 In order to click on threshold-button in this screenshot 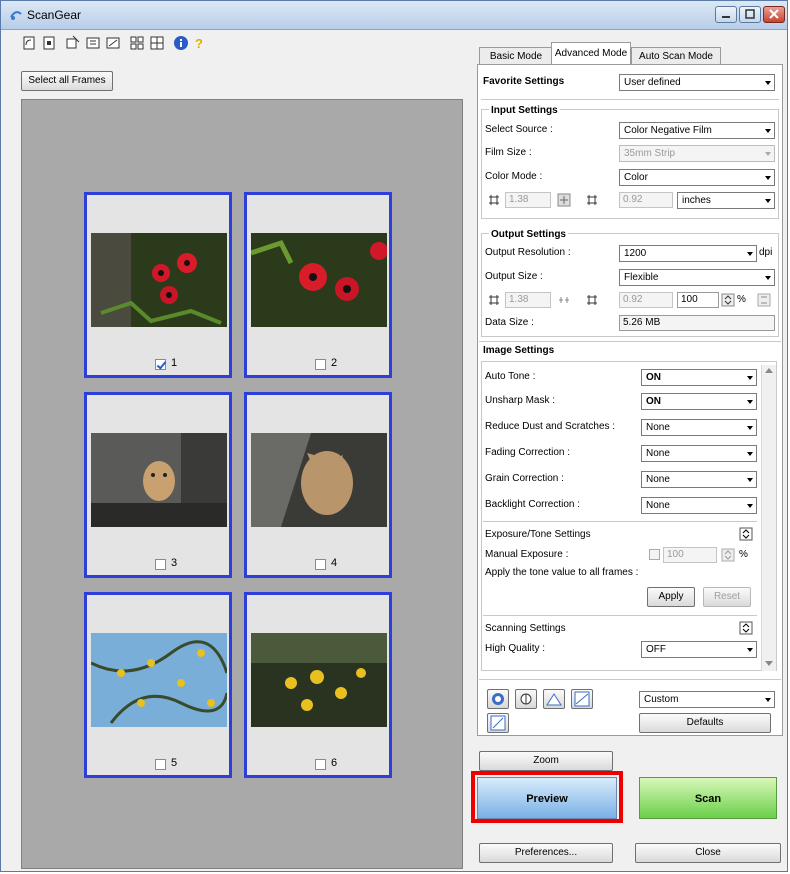, I will do `click(498, 723)`.